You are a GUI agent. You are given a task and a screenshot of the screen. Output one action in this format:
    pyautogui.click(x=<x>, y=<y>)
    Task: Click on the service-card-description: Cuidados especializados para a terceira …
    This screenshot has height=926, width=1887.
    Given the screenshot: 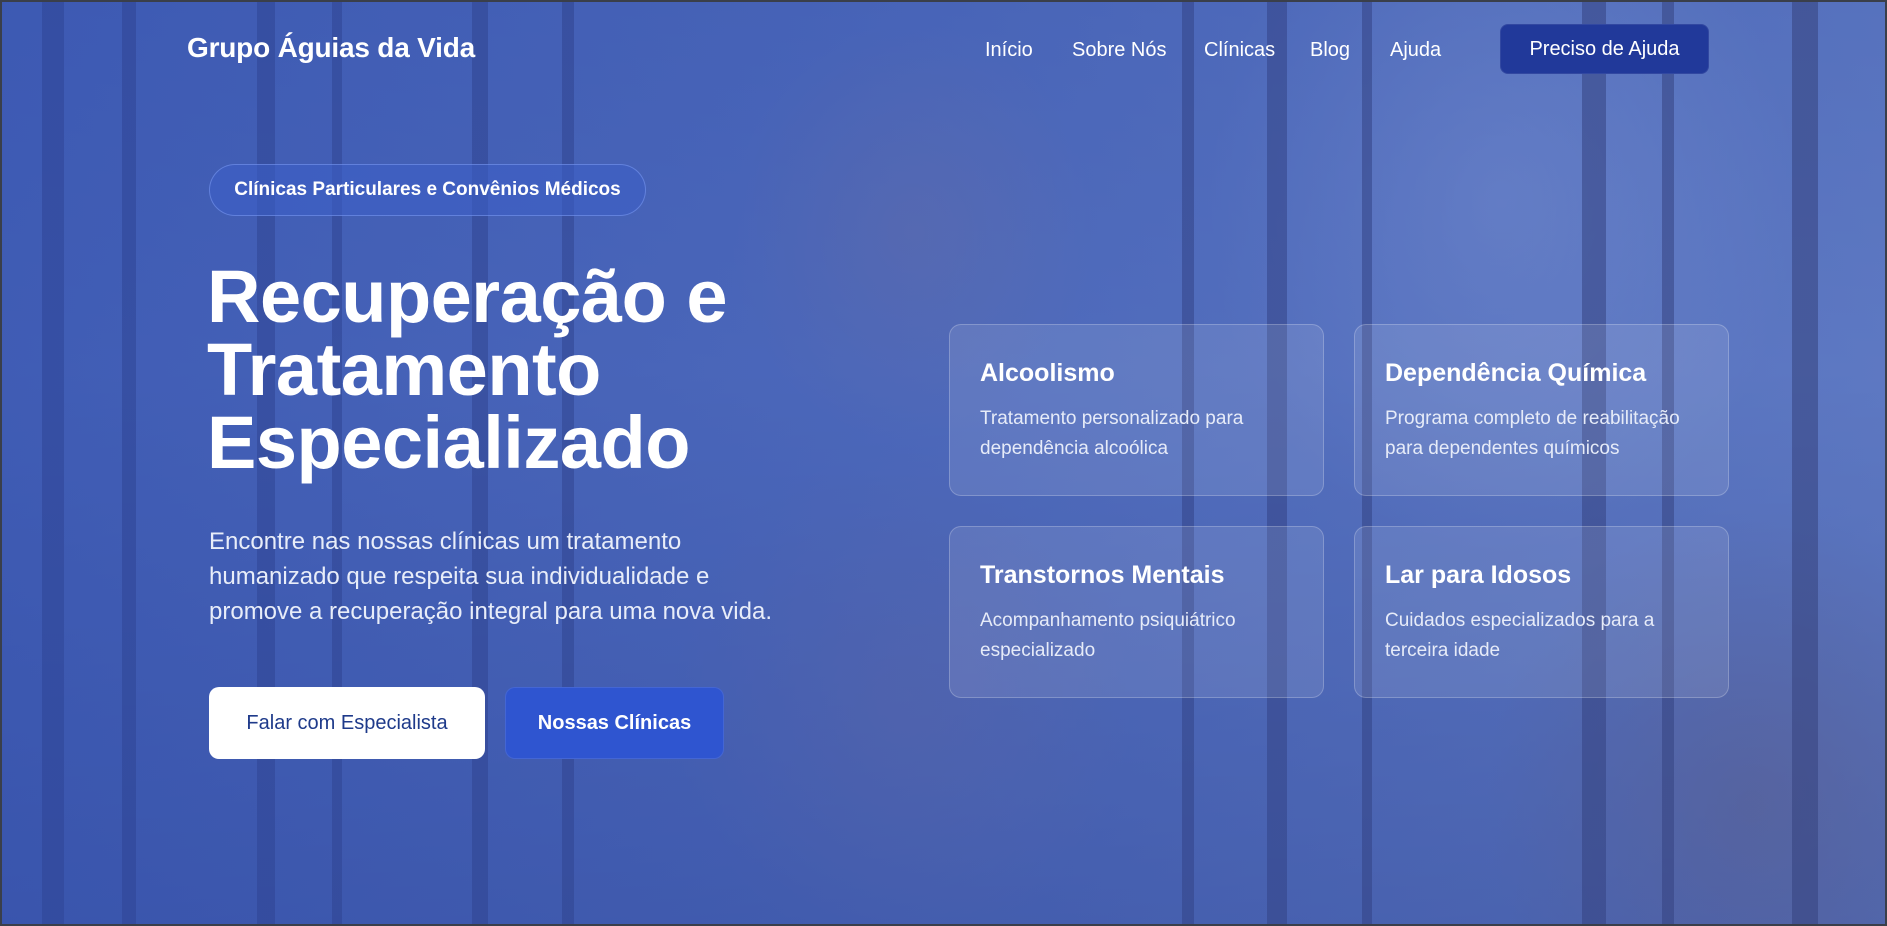 What is the action you would take?
    pyautogui.click(x=1541, y=636)
    